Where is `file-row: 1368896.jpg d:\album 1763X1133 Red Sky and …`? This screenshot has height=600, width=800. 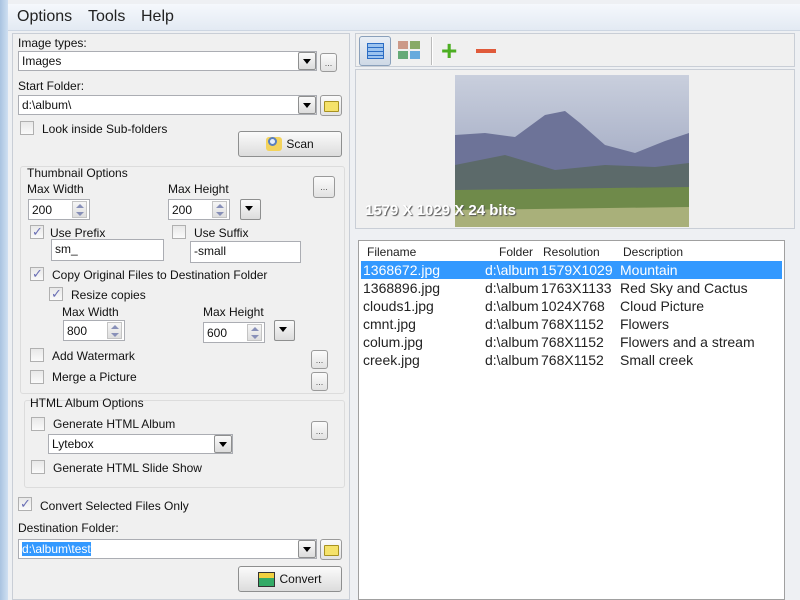
file-row: 1368896.jpg d:\album 1763X1133 Red Sky and … is located at coordinates (571, 288).